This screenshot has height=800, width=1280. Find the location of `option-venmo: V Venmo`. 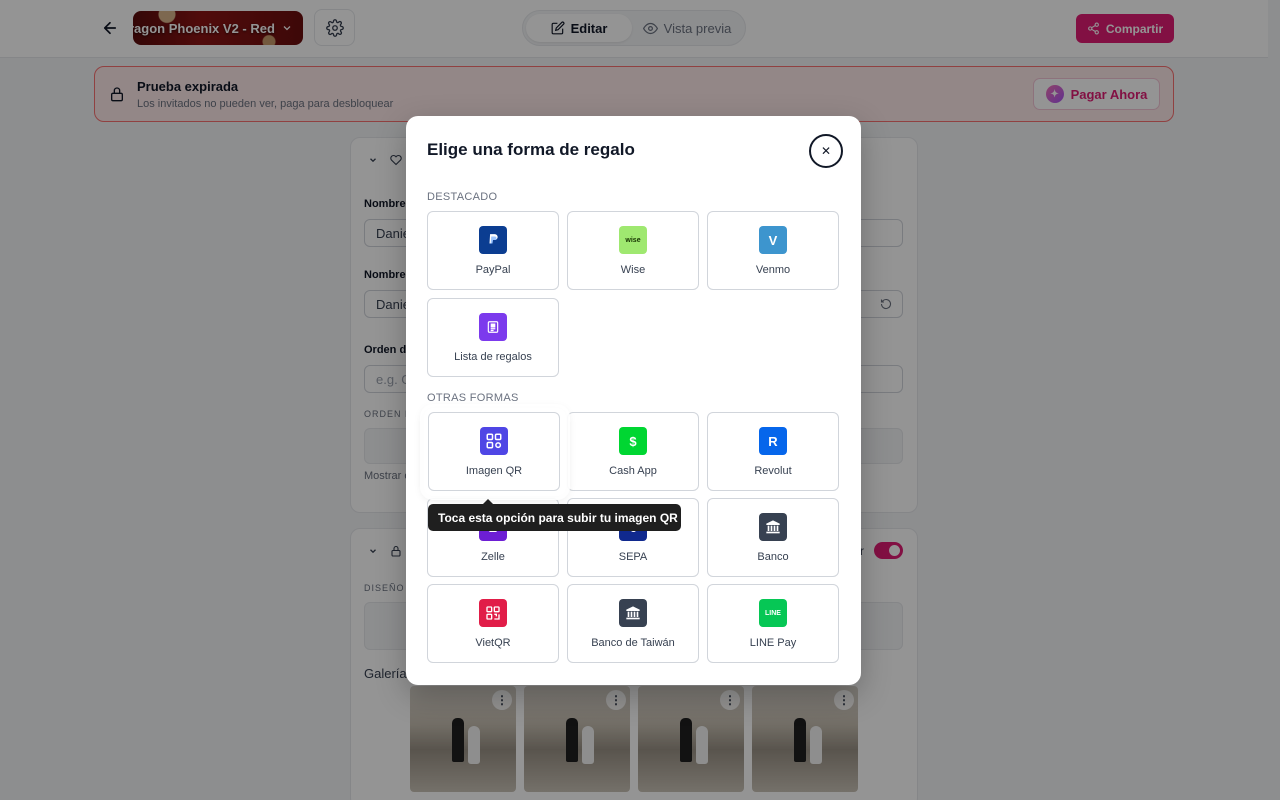

option-venmo: V Venmo is located at coordinates (773, 250).